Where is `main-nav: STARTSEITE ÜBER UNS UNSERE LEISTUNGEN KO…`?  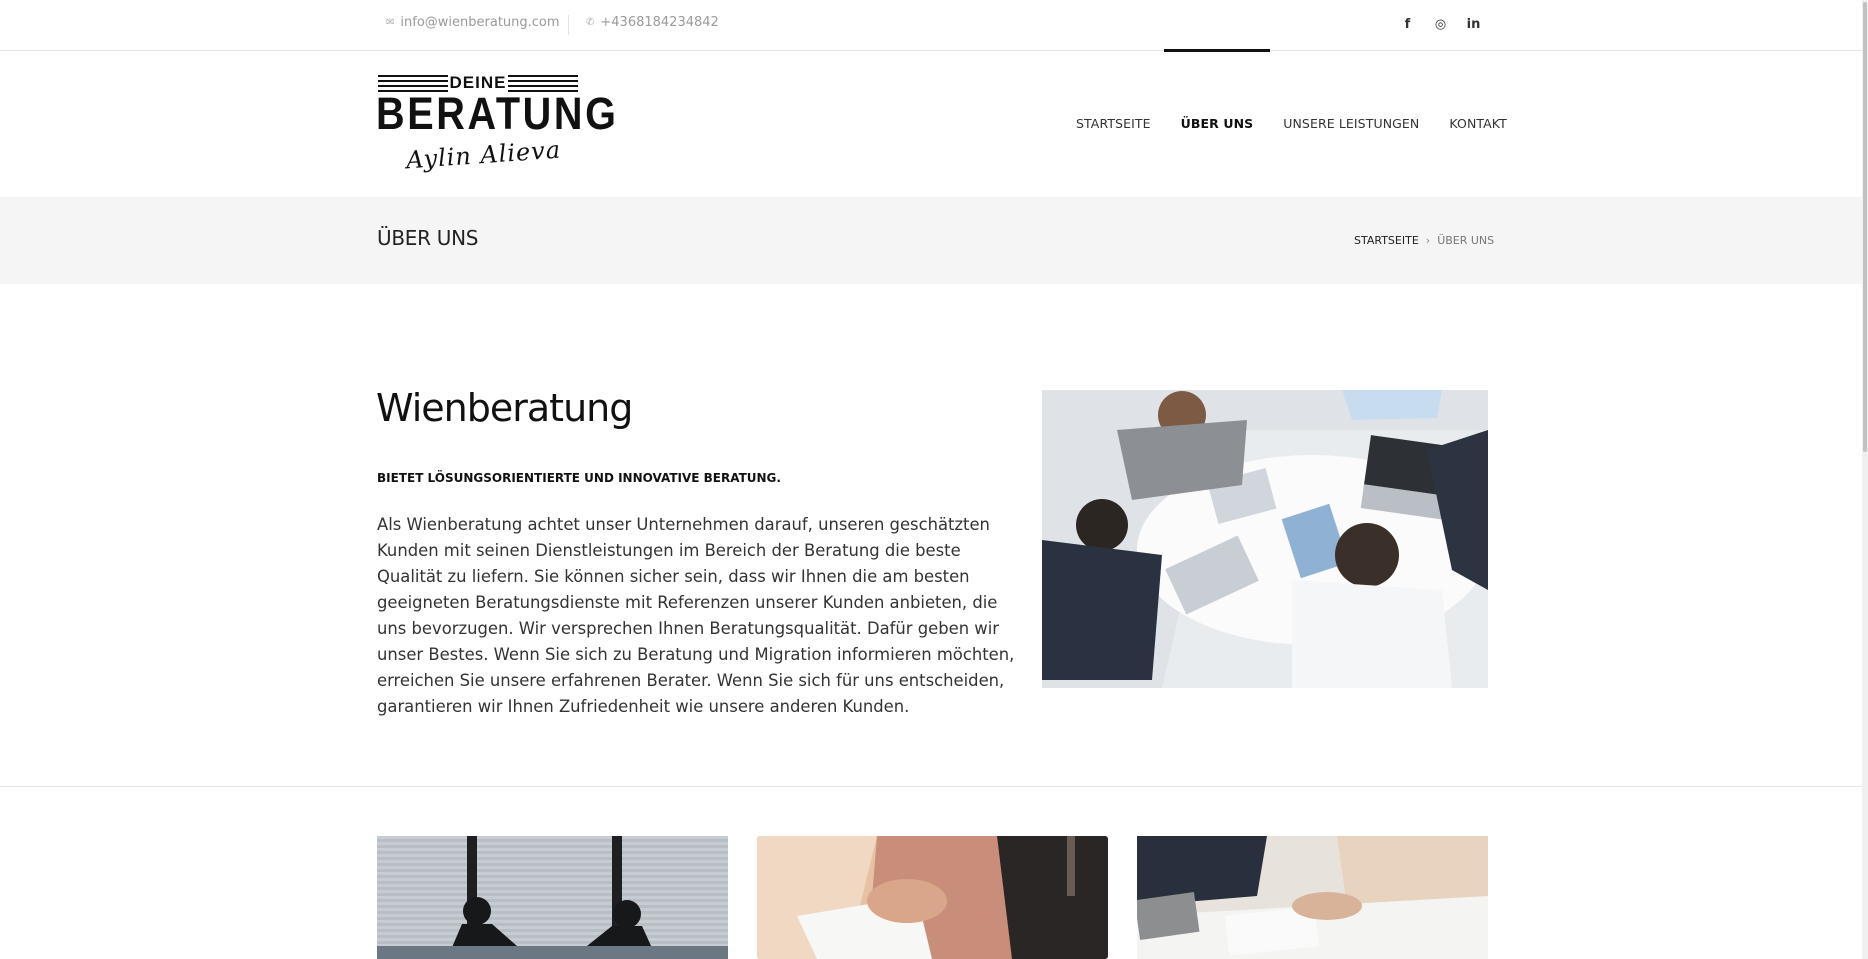 main-nav: STARTSEITE ÜBER UNS UNSERE LEISTUNGEN KO… is located at coordinates (1291, 123).